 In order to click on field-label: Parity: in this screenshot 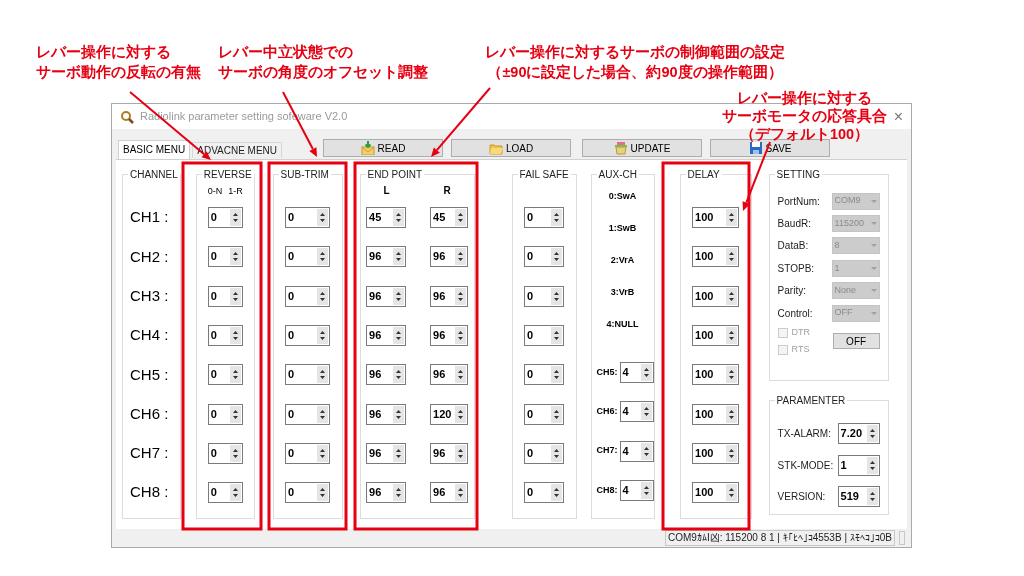, I will do `click(791, 291)`.